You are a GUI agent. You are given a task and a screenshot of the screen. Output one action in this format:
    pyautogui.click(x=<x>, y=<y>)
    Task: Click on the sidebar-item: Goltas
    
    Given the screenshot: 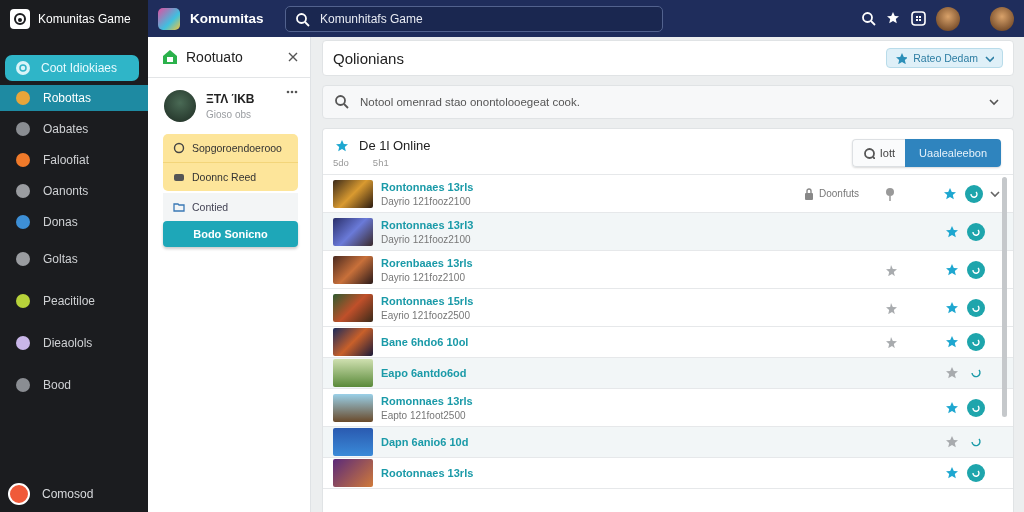 What is the action you would take?
    pyautogui.click(x=74, y=259)
    